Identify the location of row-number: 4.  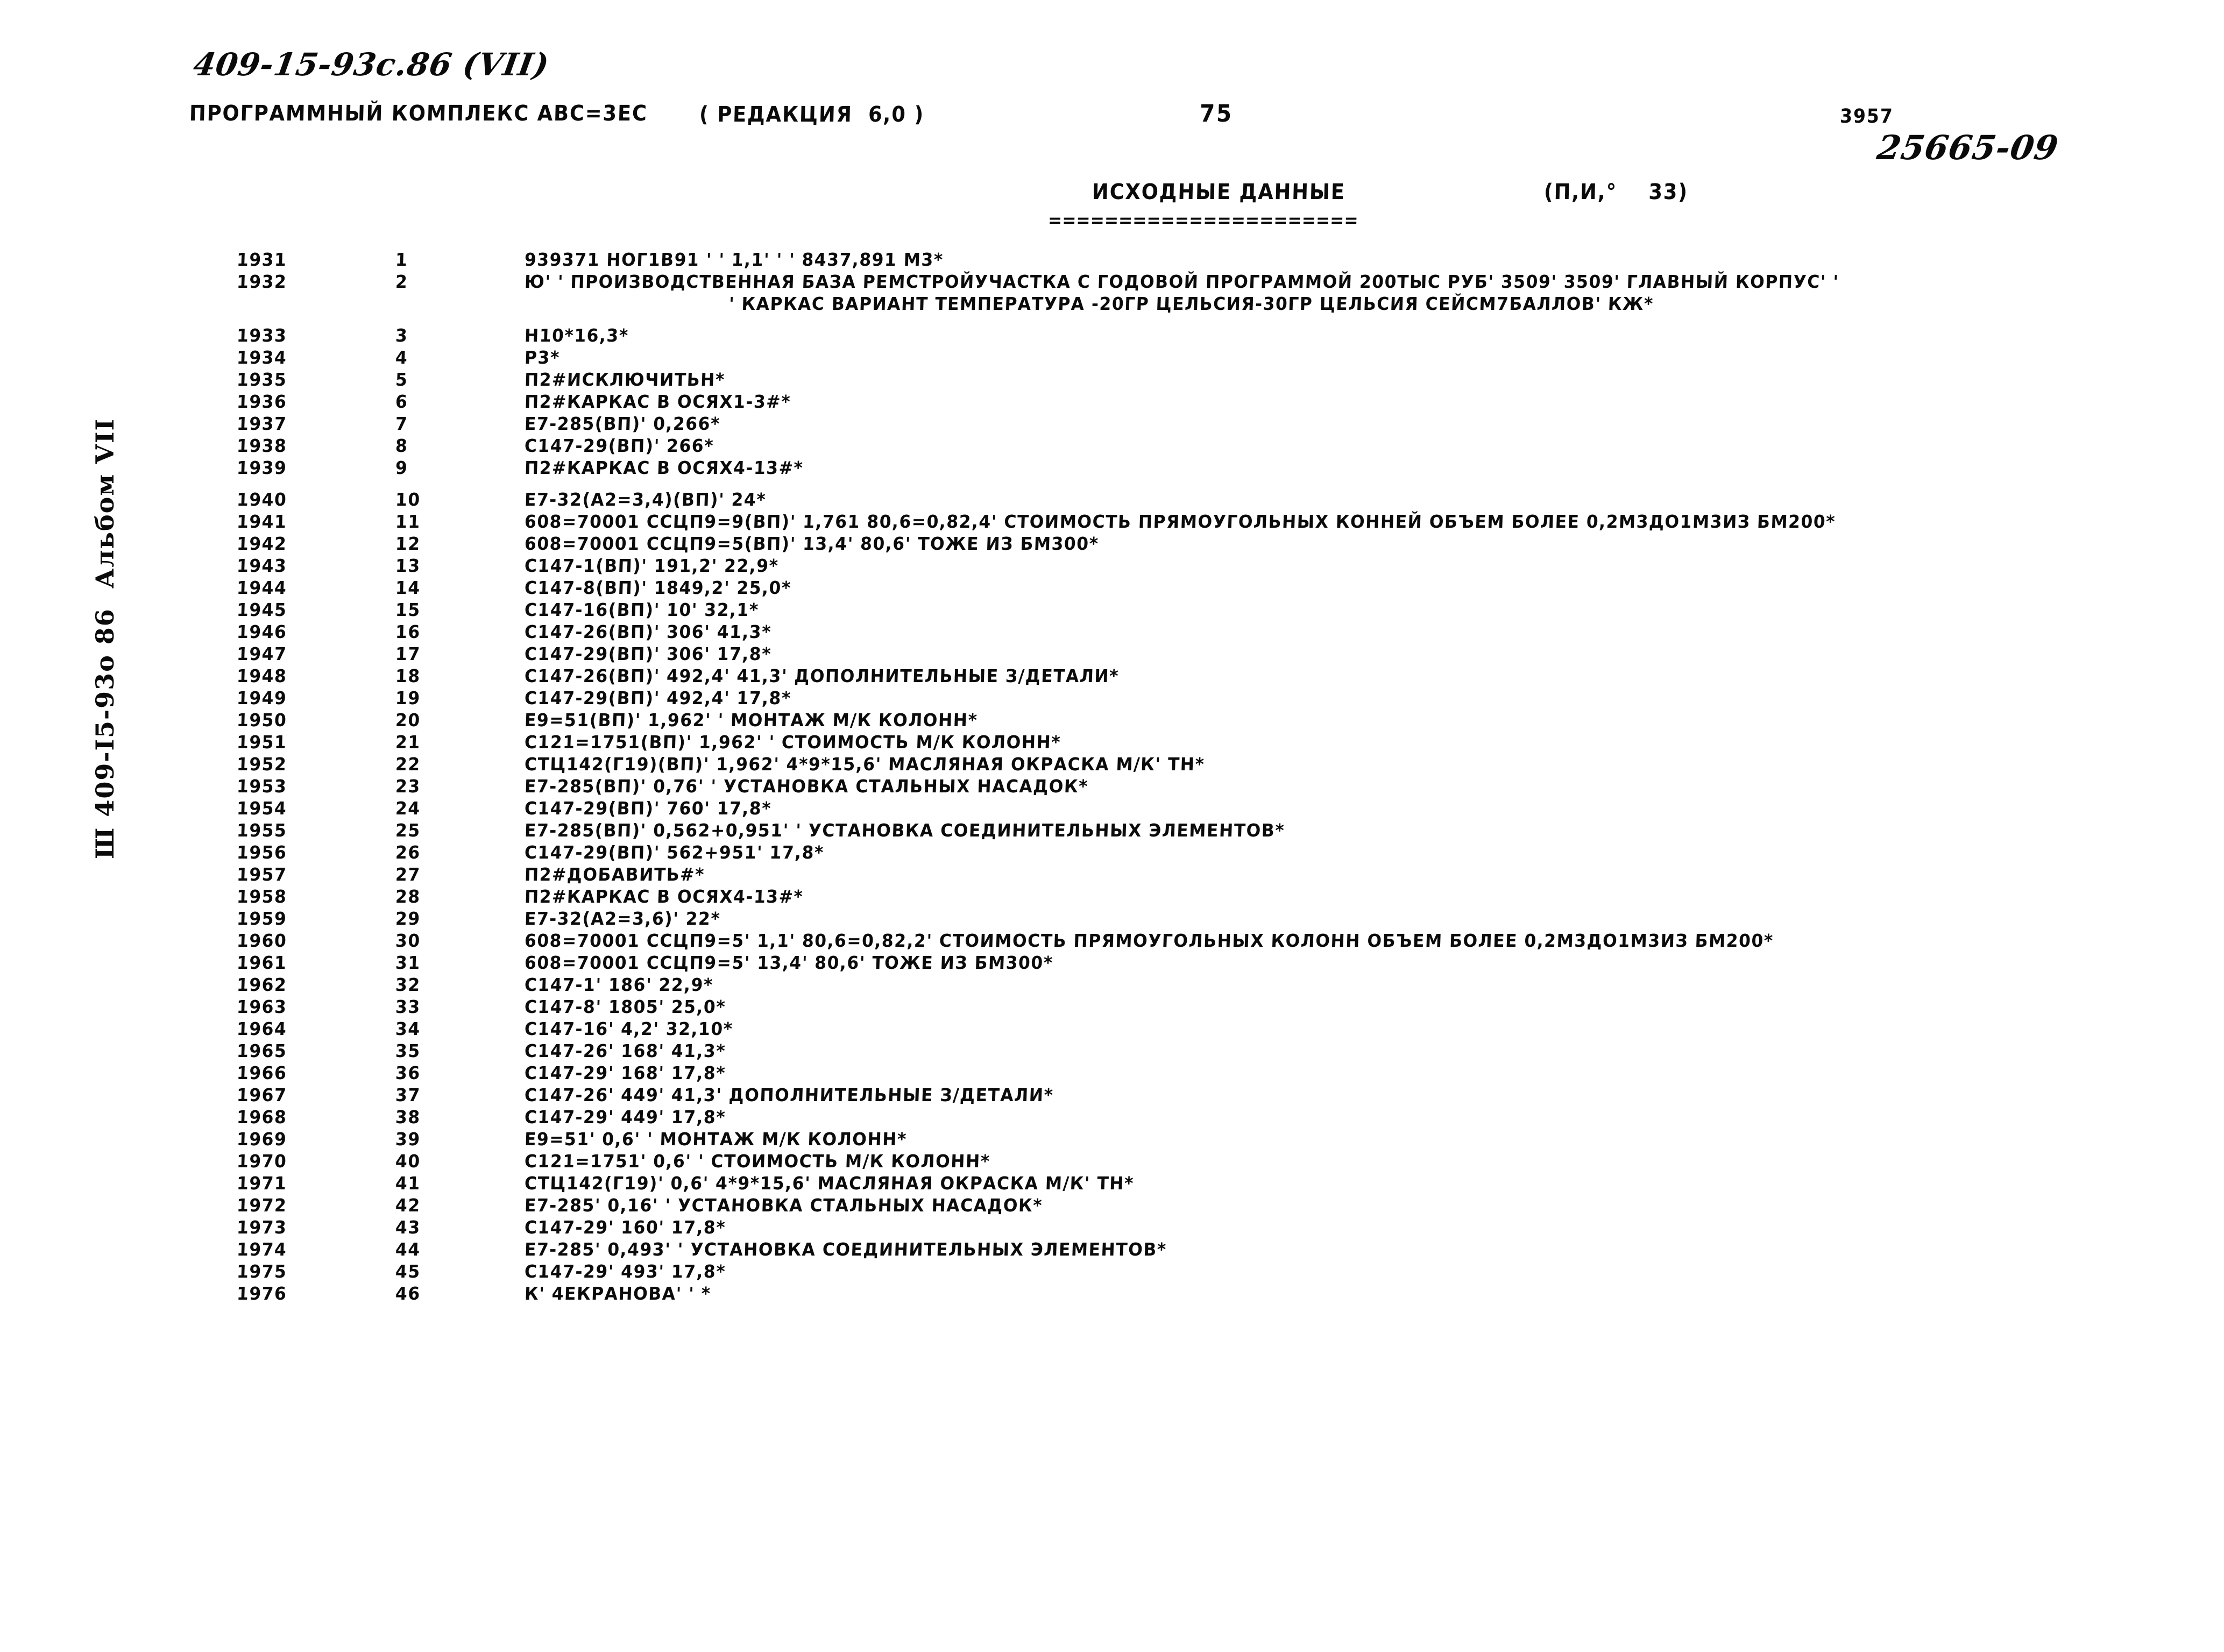
(401, 357).